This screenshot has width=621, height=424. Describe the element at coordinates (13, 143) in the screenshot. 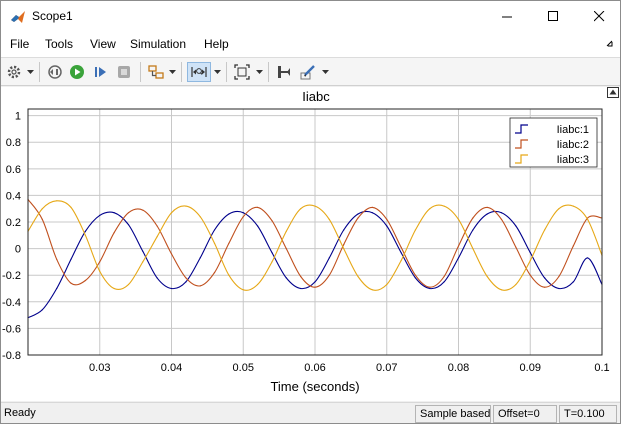

I see `y-tick-label: 0.8` at that location.